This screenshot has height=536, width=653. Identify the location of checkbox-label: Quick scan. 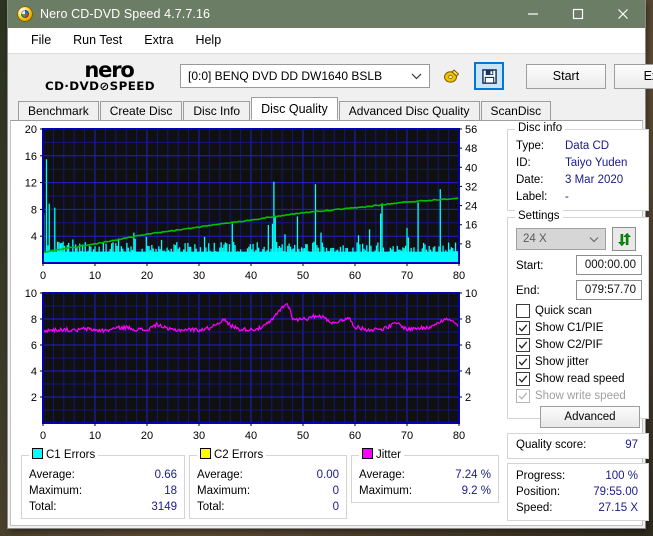
(563, 311).